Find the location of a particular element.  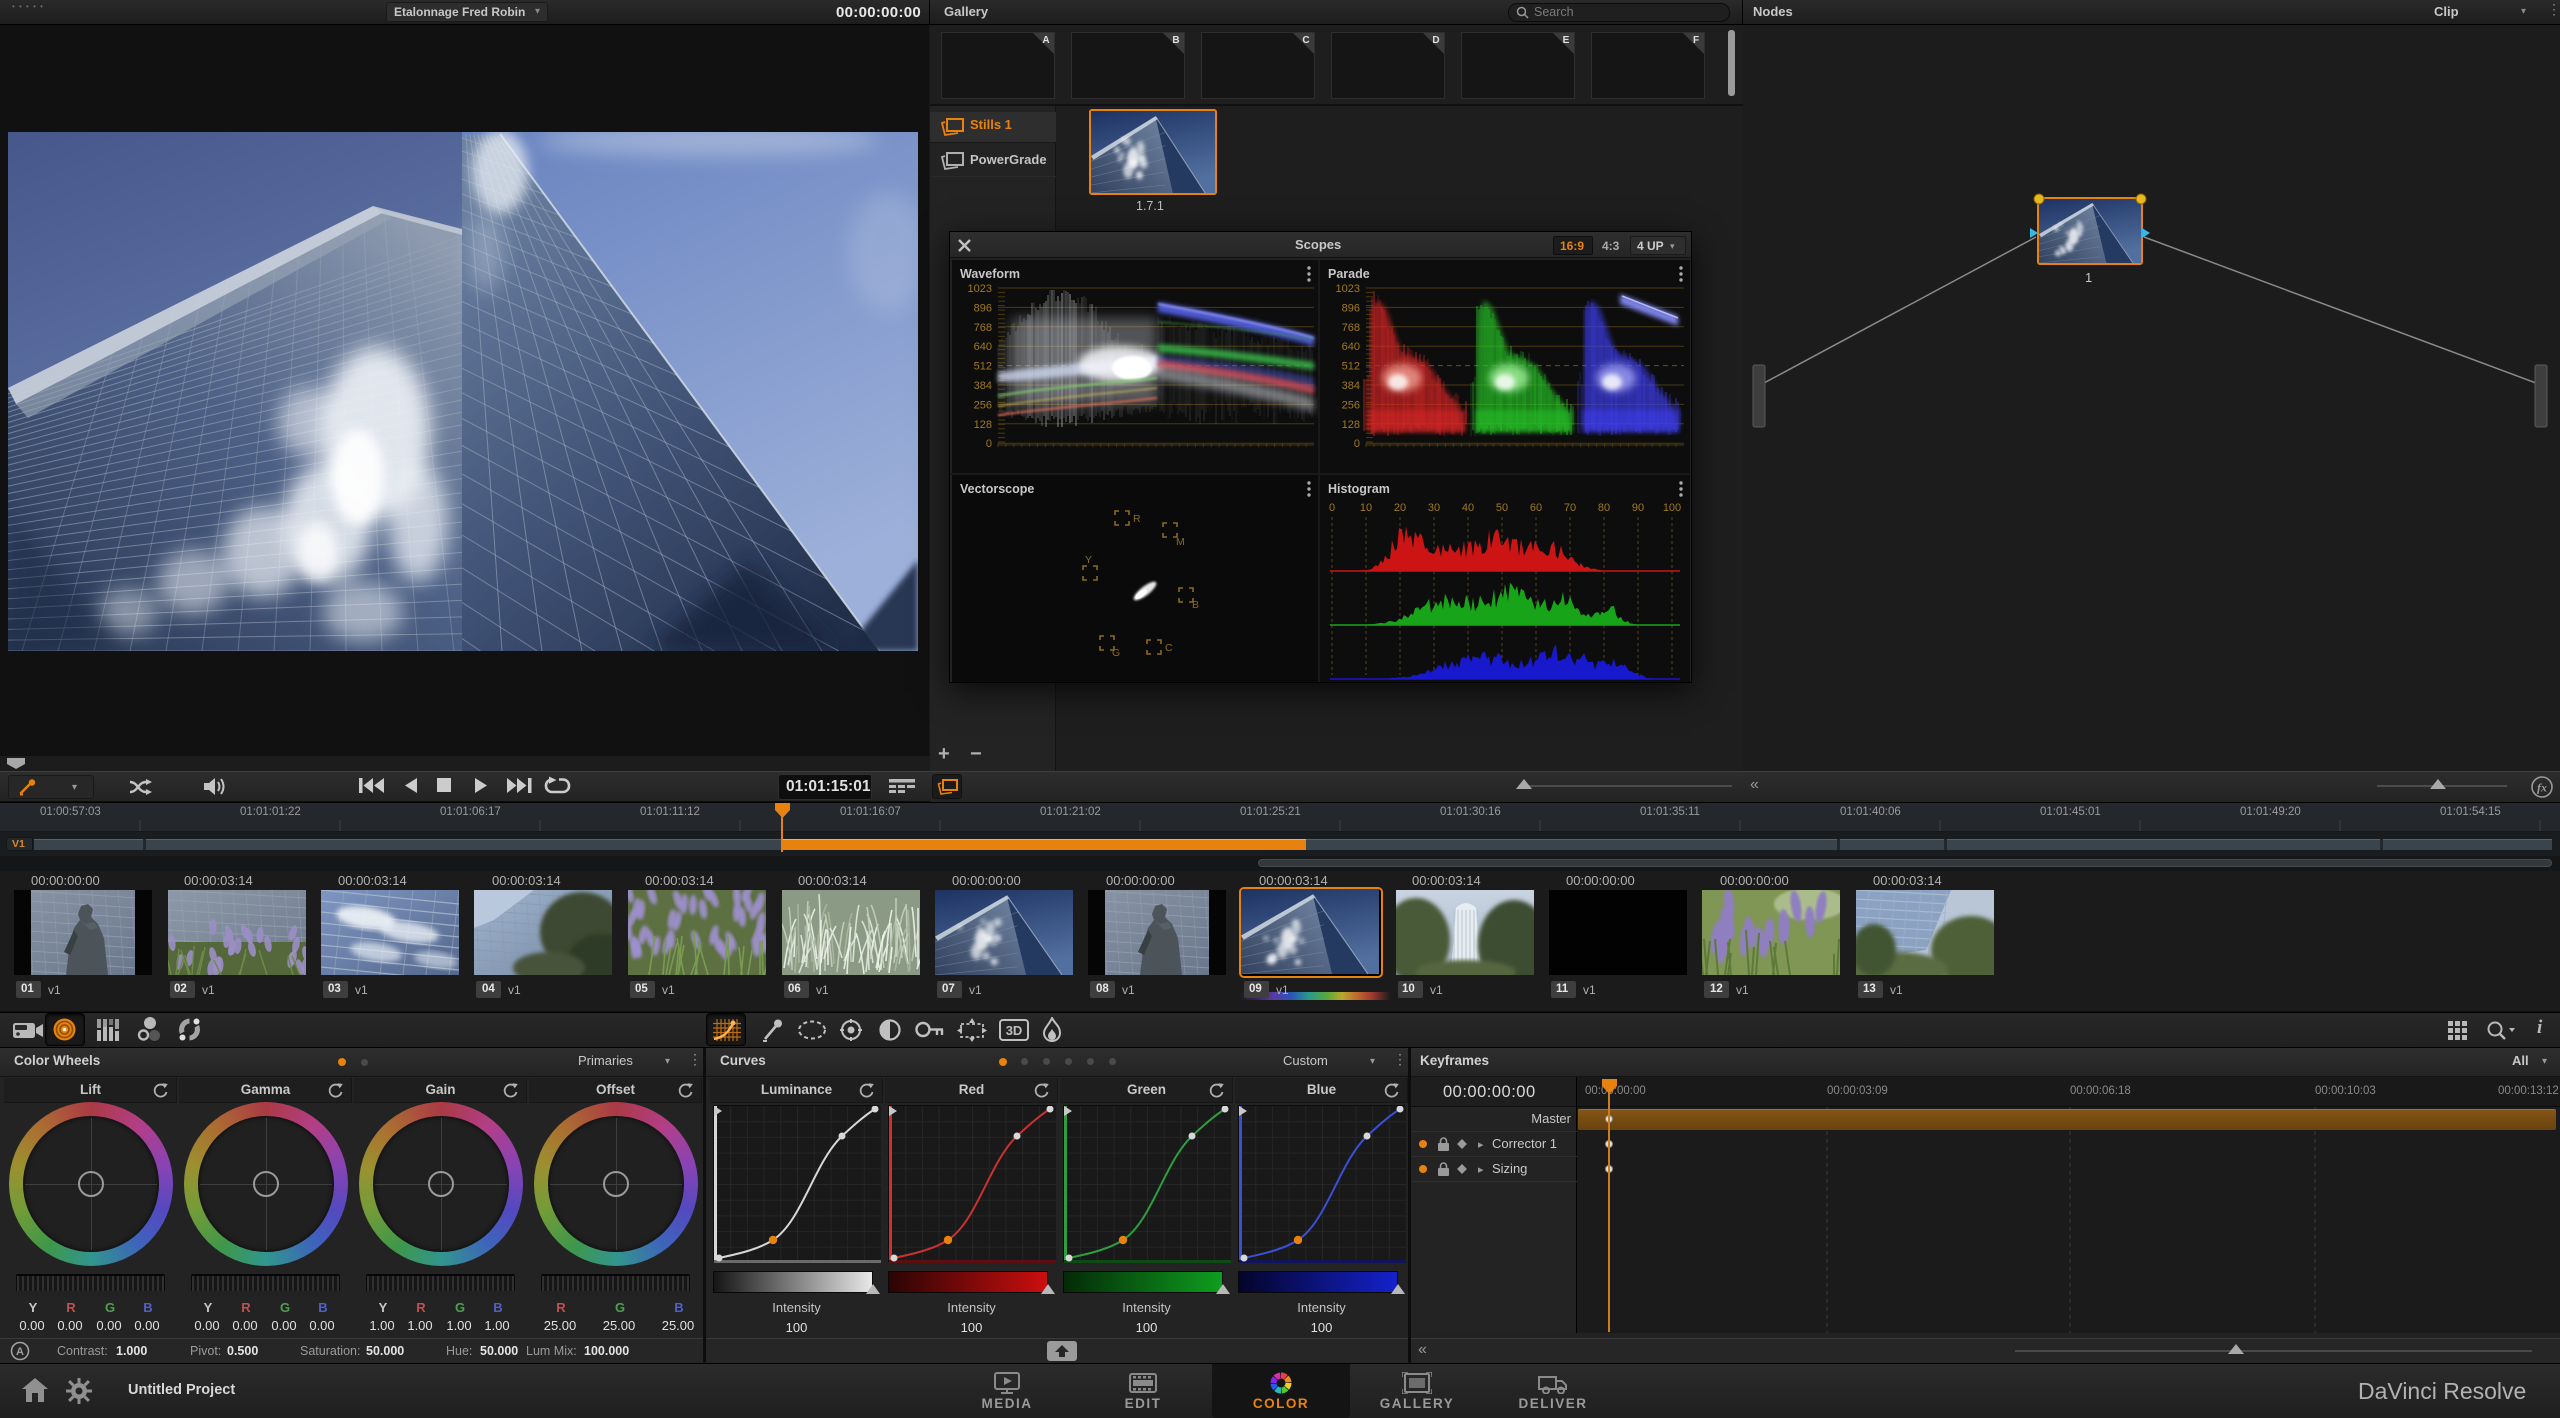

svg-text: 50 is located at coordinates (1502, 508).